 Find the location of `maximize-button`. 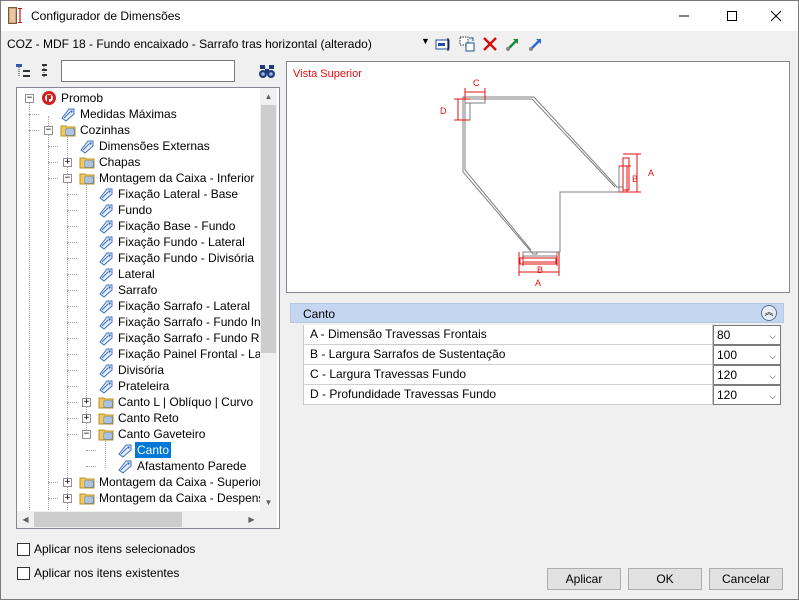

maximize-button is located at coordinates (732, 16).